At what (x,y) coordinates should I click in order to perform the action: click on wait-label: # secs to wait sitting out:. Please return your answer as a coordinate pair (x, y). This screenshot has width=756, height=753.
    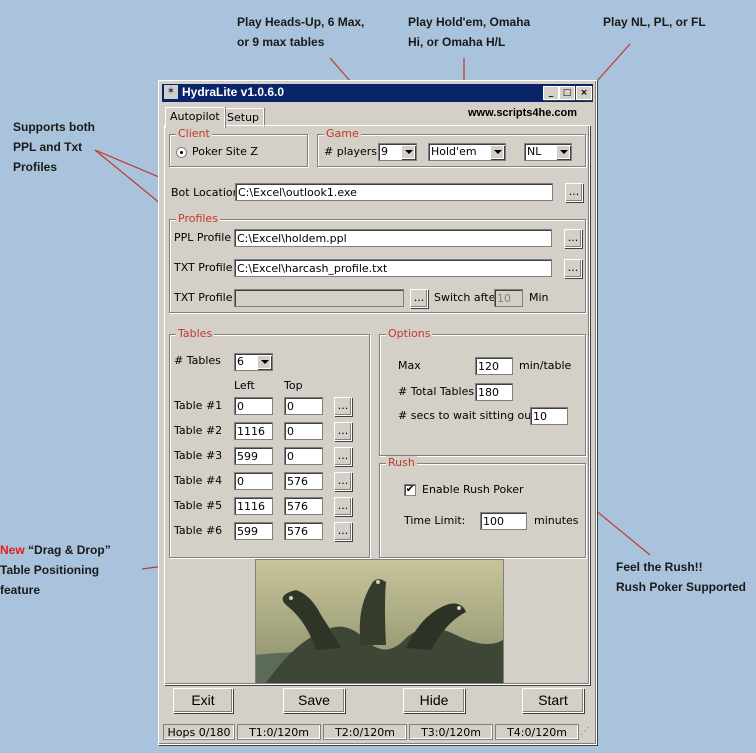
    Looking at the image, I should click on (469, 415).